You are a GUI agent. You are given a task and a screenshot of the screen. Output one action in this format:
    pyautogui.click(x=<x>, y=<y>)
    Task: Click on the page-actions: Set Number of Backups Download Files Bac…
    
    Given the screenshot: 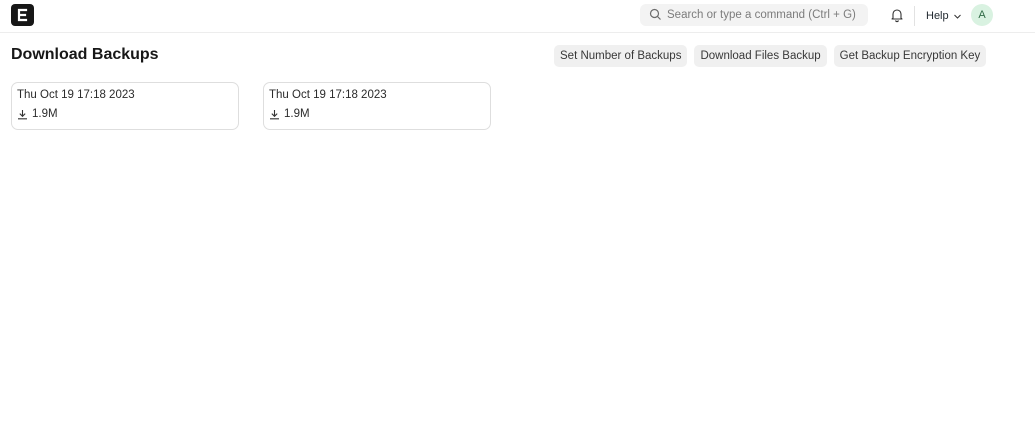 What is the action you would take?
    pyautogui.click(x=770, y=56)
    